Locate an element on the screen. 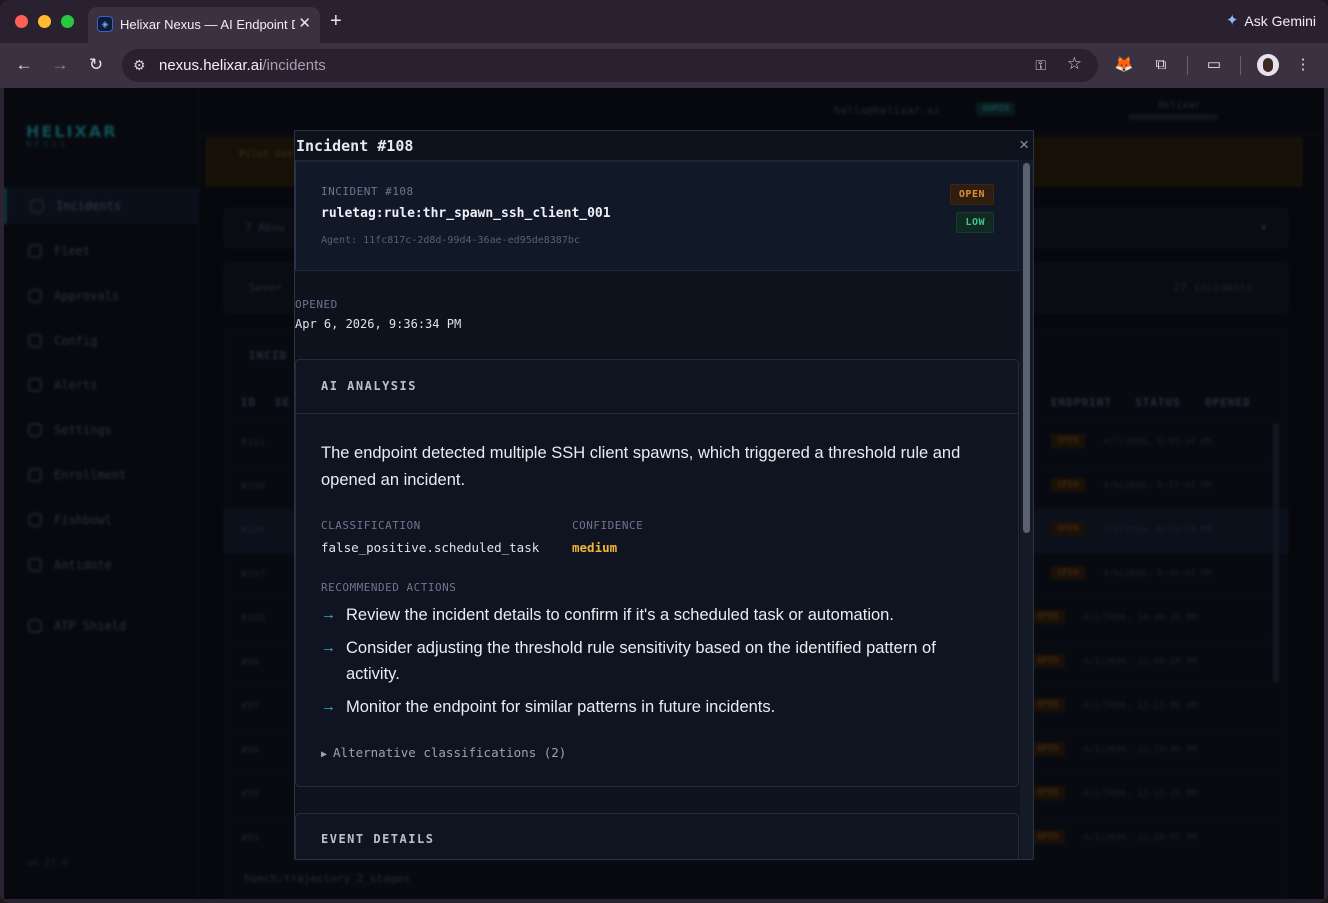 The width and height of the screenshot is (1328, 903). alternative-classifications-label: Alternative classifications (2) is located at coordinates (450, 752).